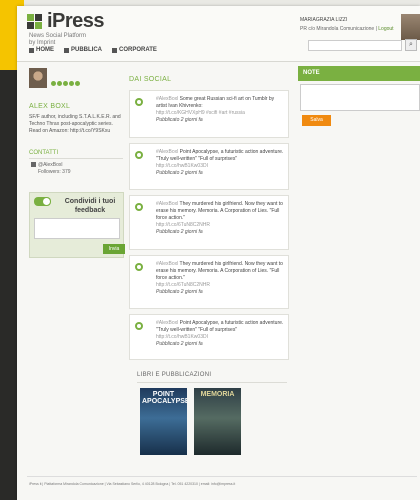 The height and width of the screenshot is (500, 420). What do you see at coordinates (359, 73) in the screenshot?
I see `notes-header: NOTE` at bounding box center [359, 73].